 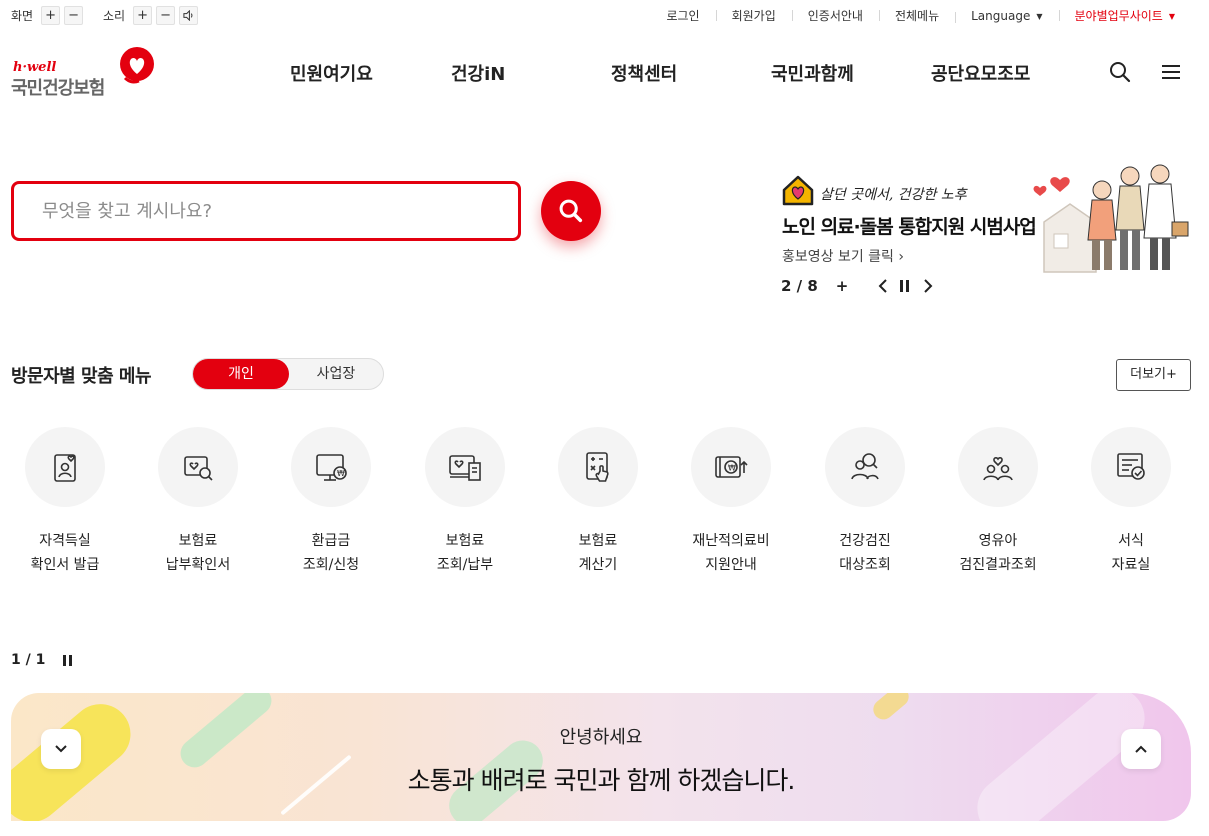 I want to click on expand-down-button, so click(x=61, y=749).